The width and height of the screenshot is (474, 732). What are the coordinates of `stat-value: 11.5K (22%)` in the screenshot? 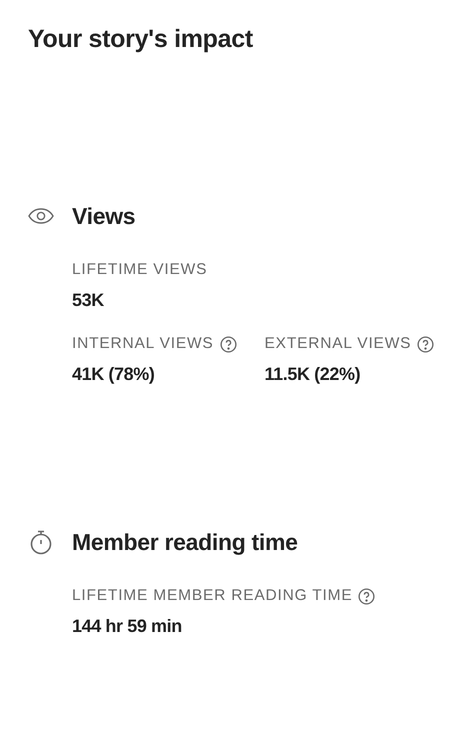 It's located at (313, 374).